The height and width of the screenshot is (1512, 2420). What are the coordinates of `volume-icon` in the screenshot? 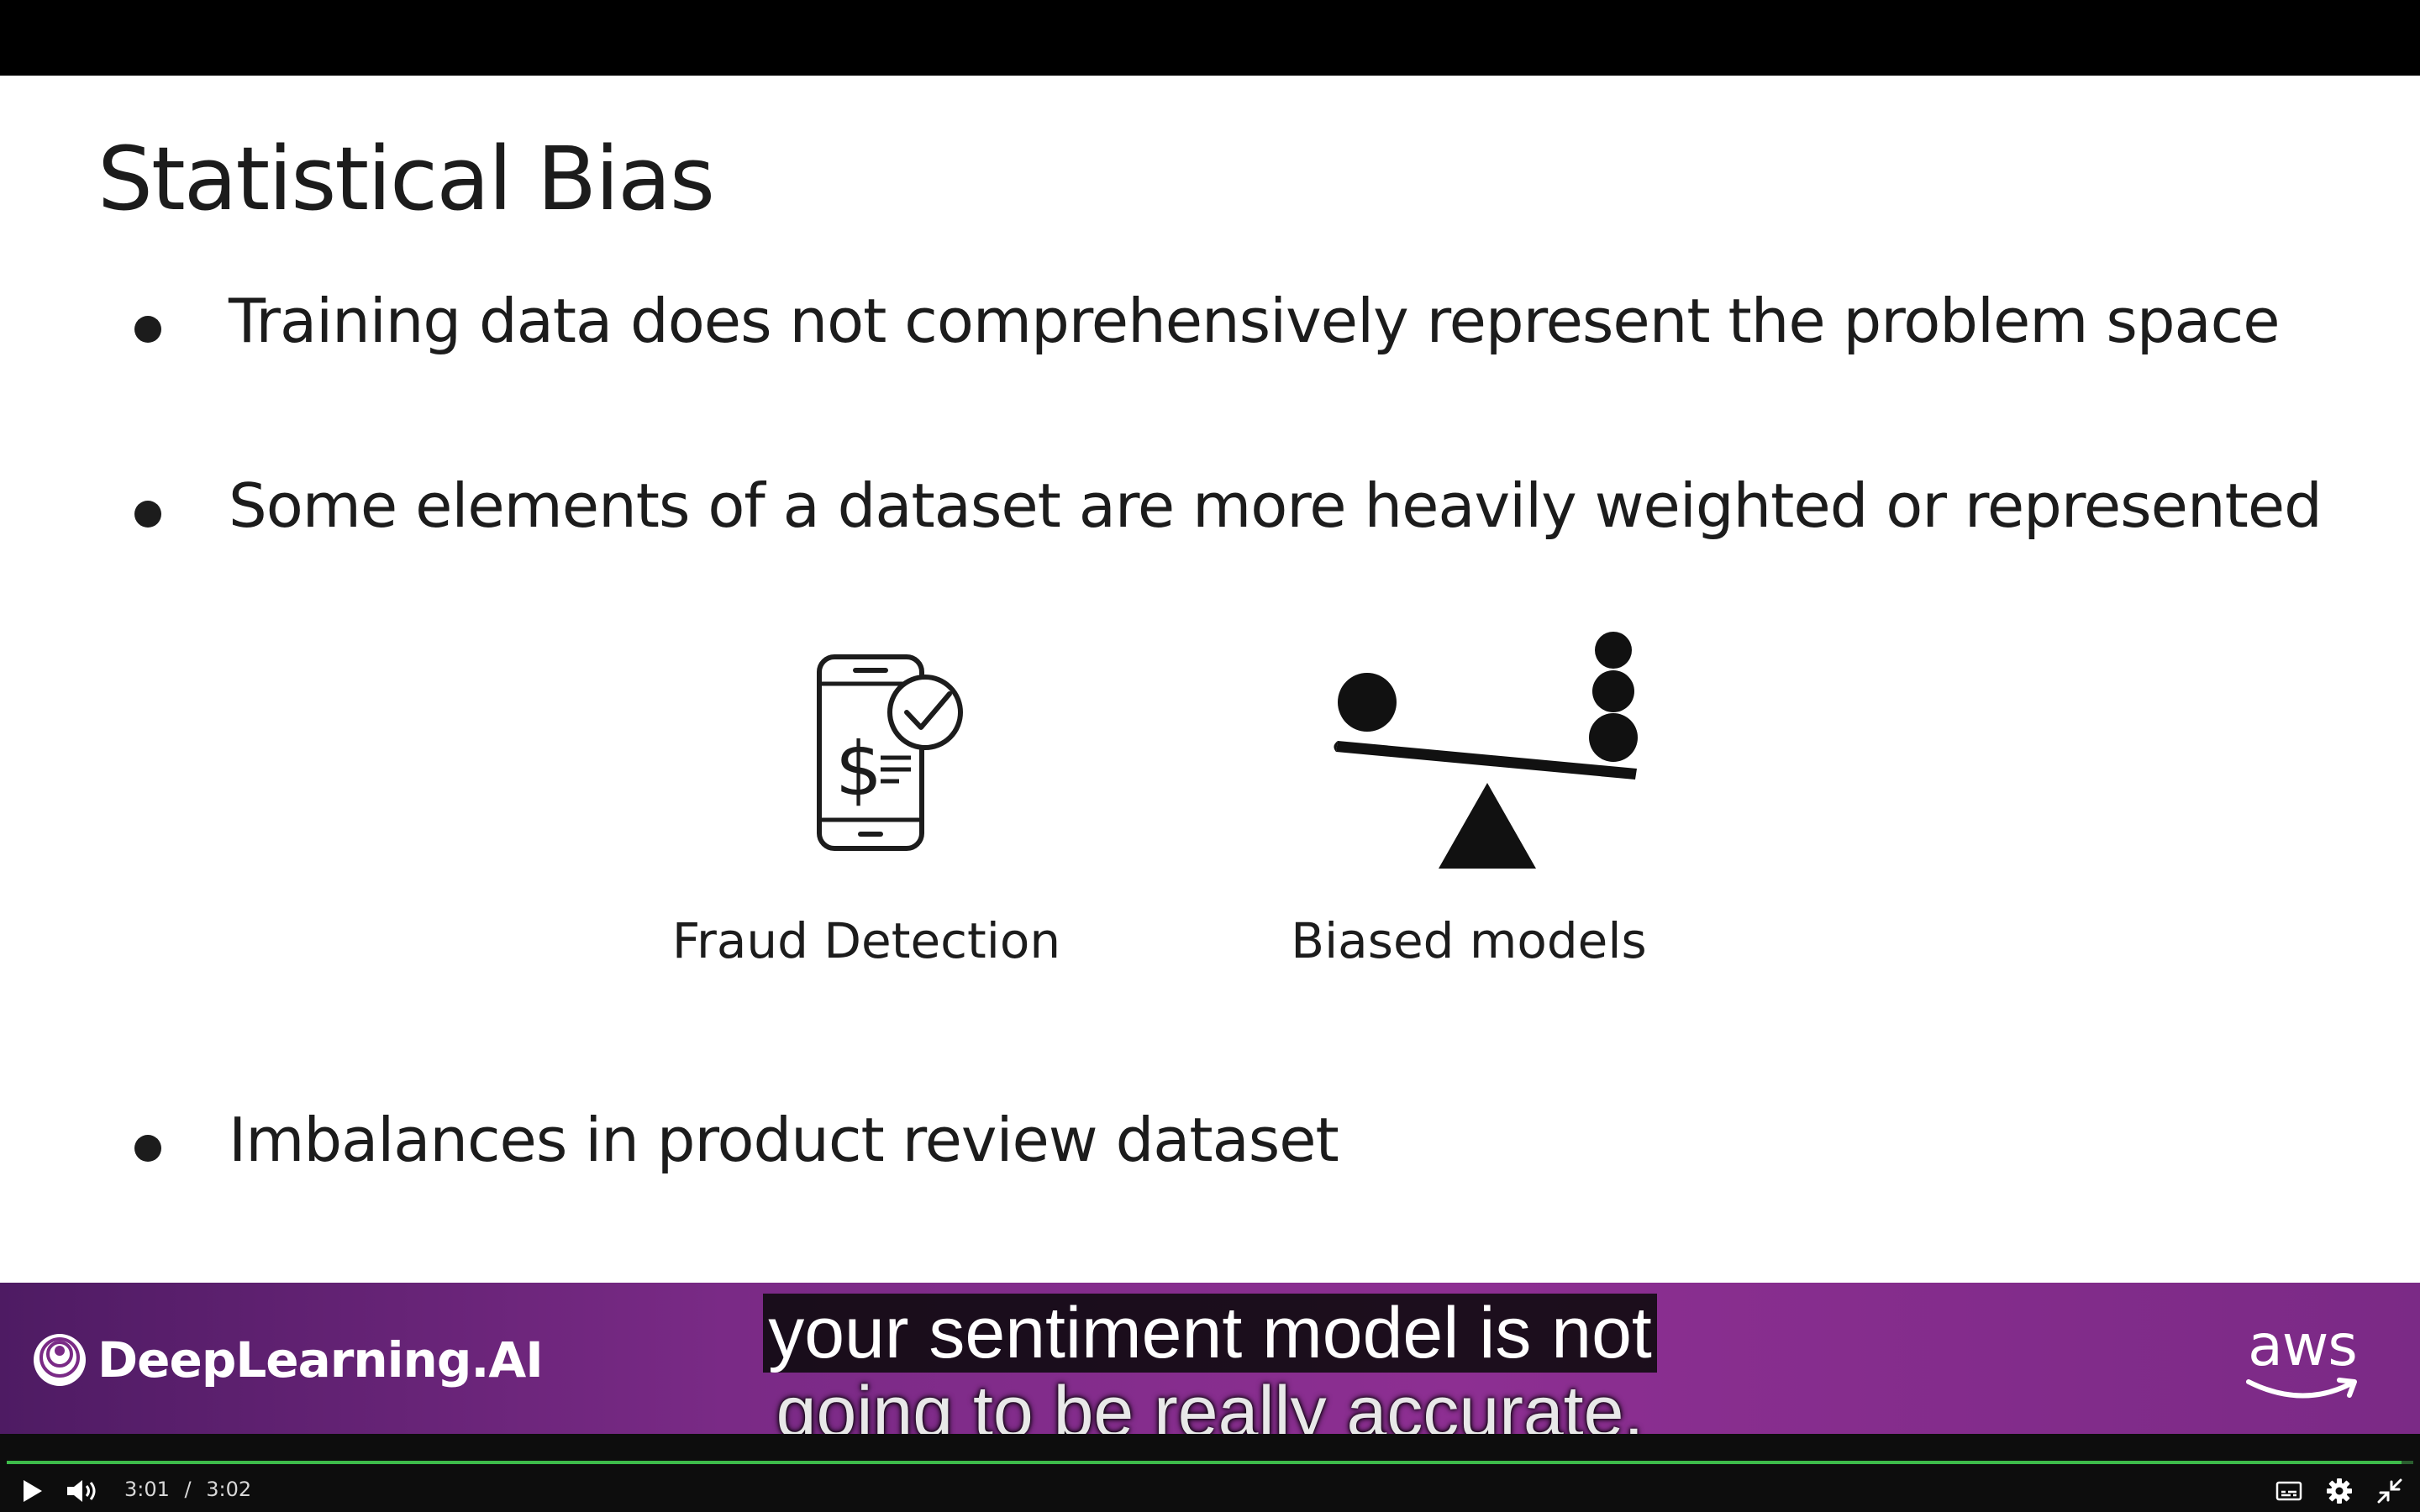 It's located at (81, 1491).